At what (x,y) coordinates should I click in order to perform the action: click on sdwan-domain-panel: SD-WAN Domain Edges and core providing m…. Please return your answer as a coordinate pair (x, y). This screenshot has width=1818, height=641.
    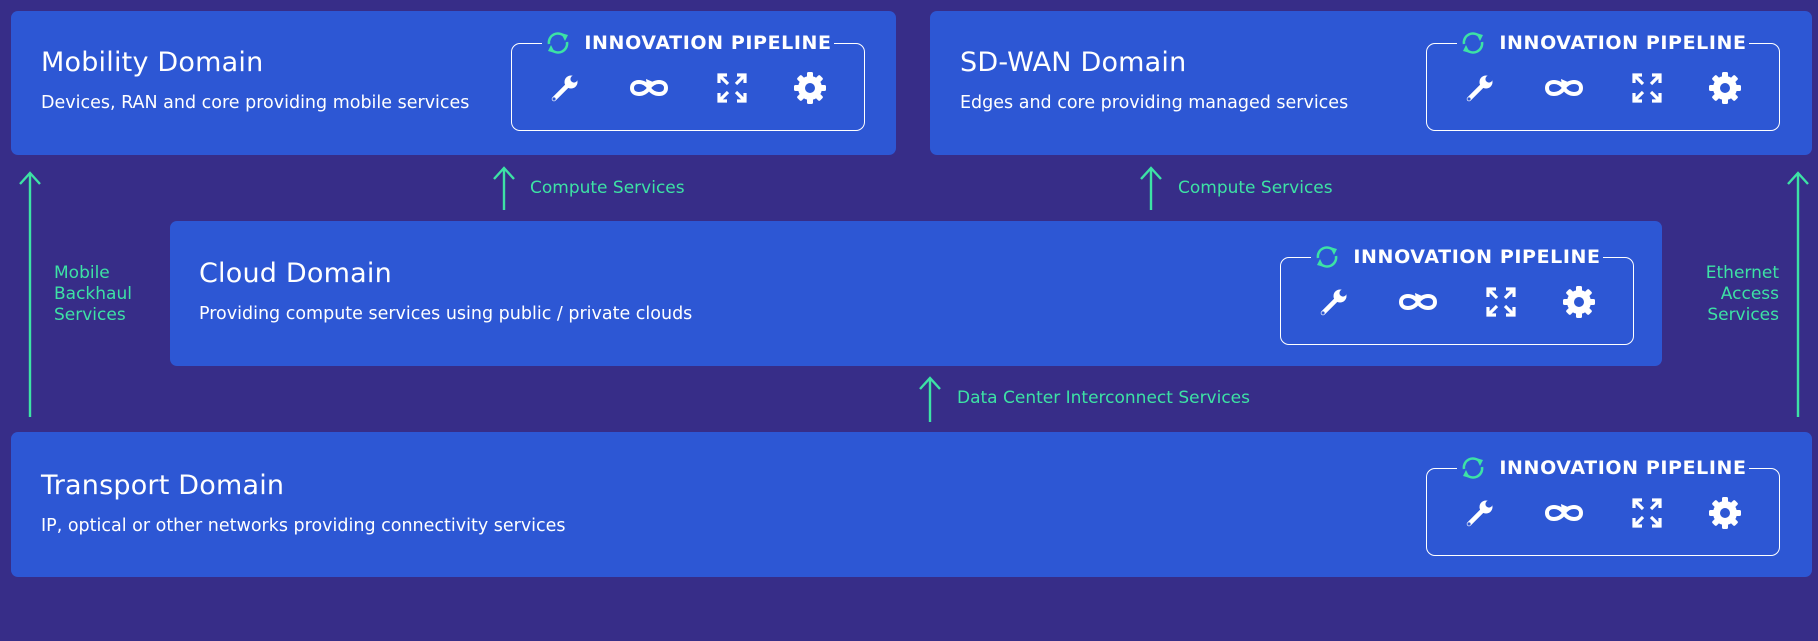
    Looking at the image, I should click on (1371, 83).